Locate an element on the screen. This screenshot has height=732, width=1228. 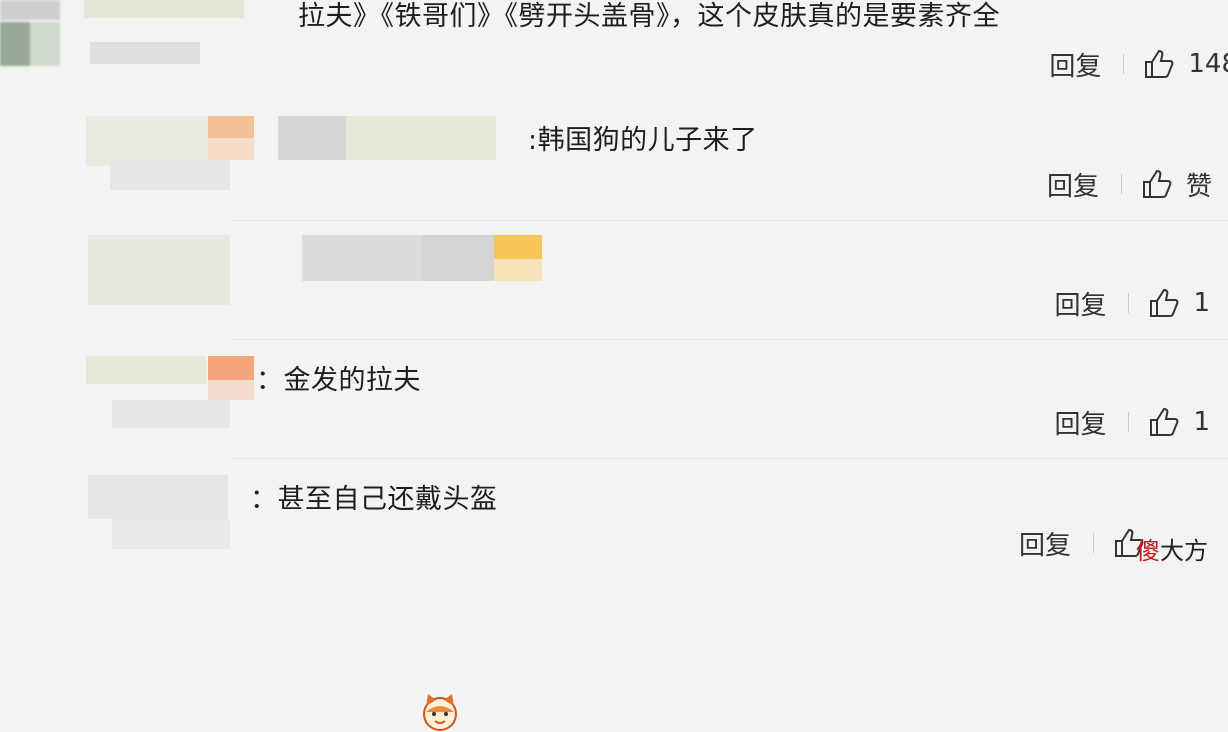
comment-text: :韩国狗的儿子来了 is located at coordinates (643, 140).